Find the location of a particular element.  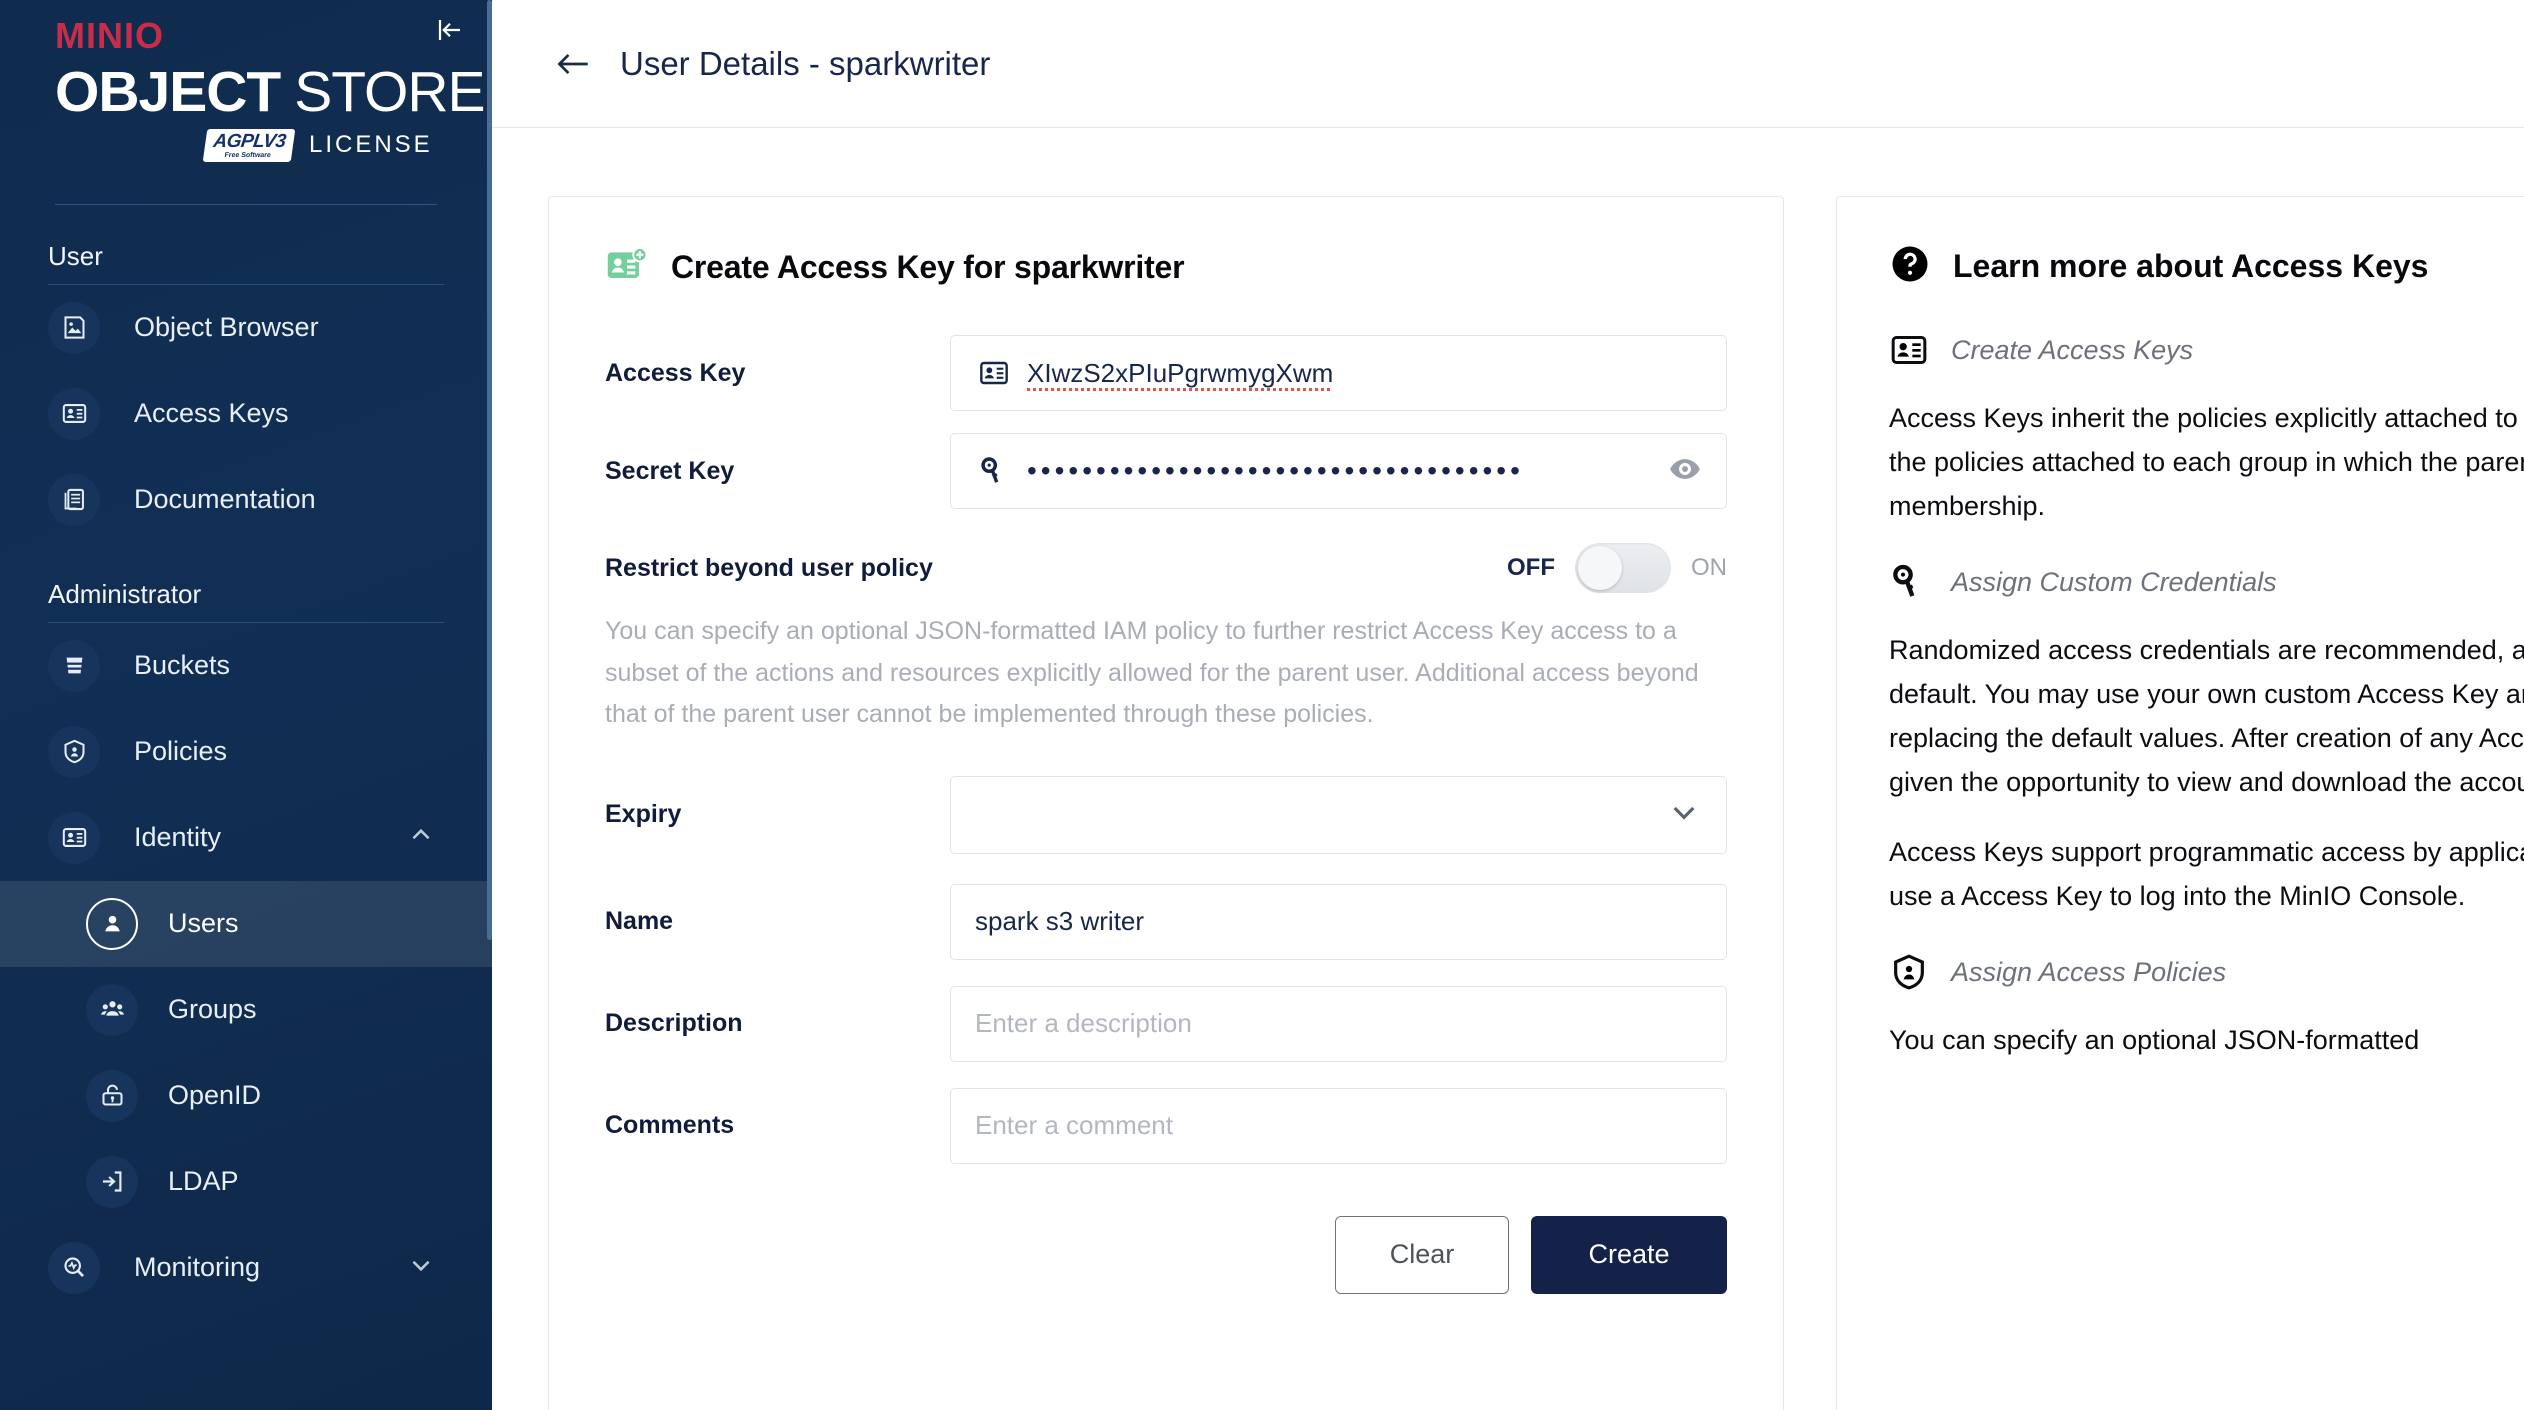

name-input: spark s3 writer is located at coordinates (1338, 921).